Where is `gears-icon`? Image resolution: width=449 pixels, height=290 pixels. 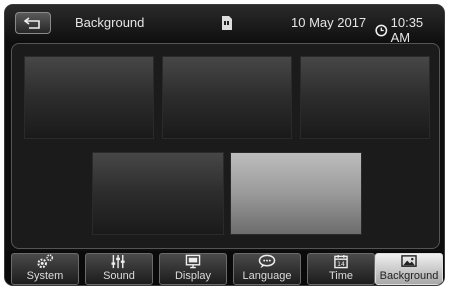 gears-icon is located at coordinates (45, 261).